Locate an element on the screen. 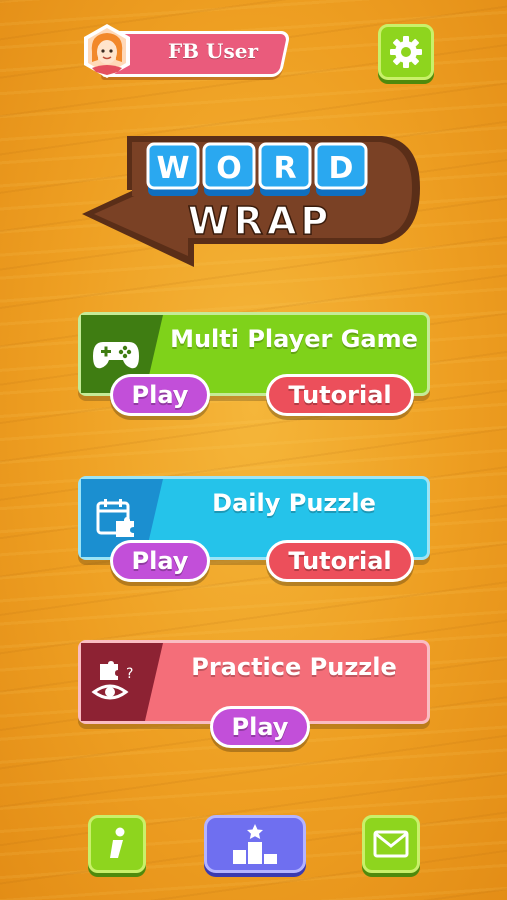 The width and height of the screenshot is (507, 900). logo-letter: R is located at coordinates (284, 168).